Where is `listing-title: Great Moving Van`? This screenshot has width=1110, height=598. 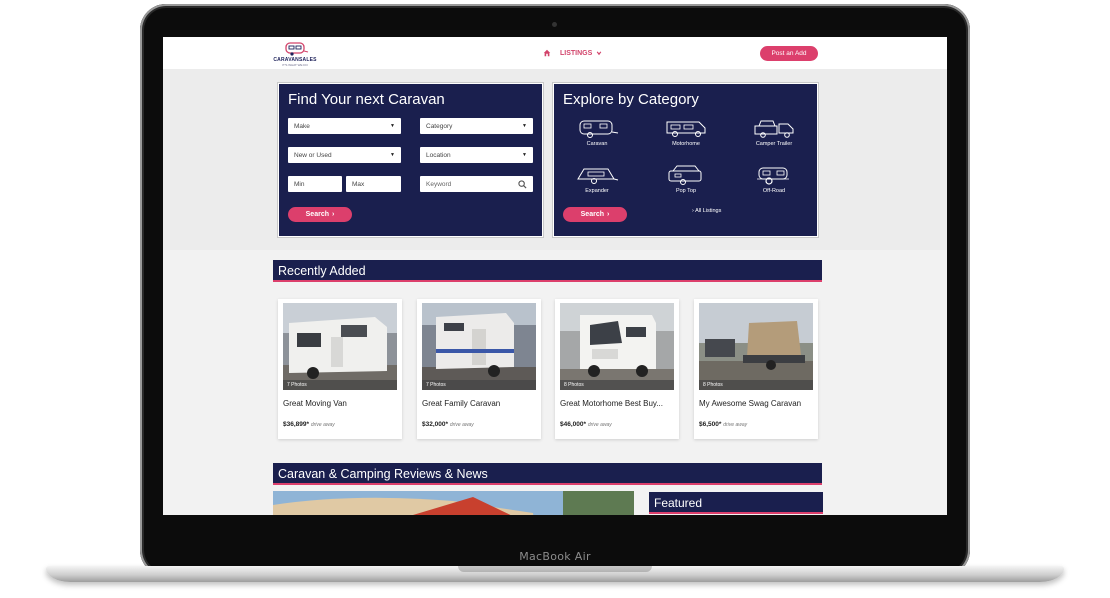 listing-title: Great Moving Van is located at coordinates (315, 403).